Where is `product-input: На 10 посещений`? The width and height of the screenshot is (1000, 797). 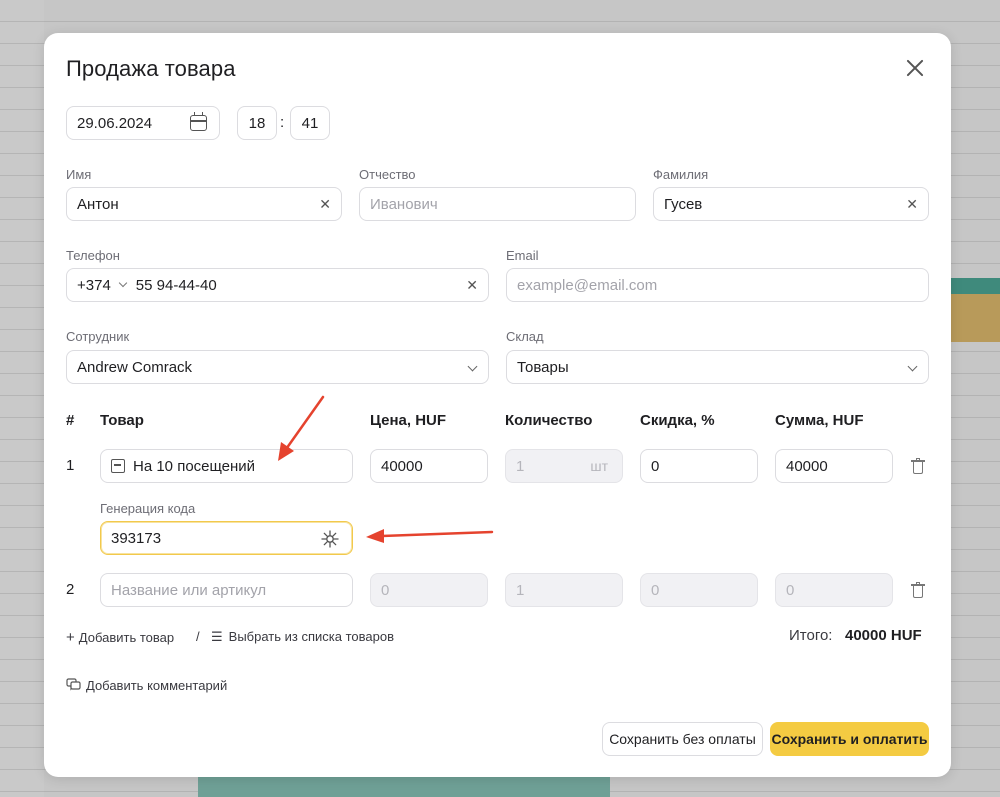 product-input: На 10 посещений is located at coordinates (226, 466).